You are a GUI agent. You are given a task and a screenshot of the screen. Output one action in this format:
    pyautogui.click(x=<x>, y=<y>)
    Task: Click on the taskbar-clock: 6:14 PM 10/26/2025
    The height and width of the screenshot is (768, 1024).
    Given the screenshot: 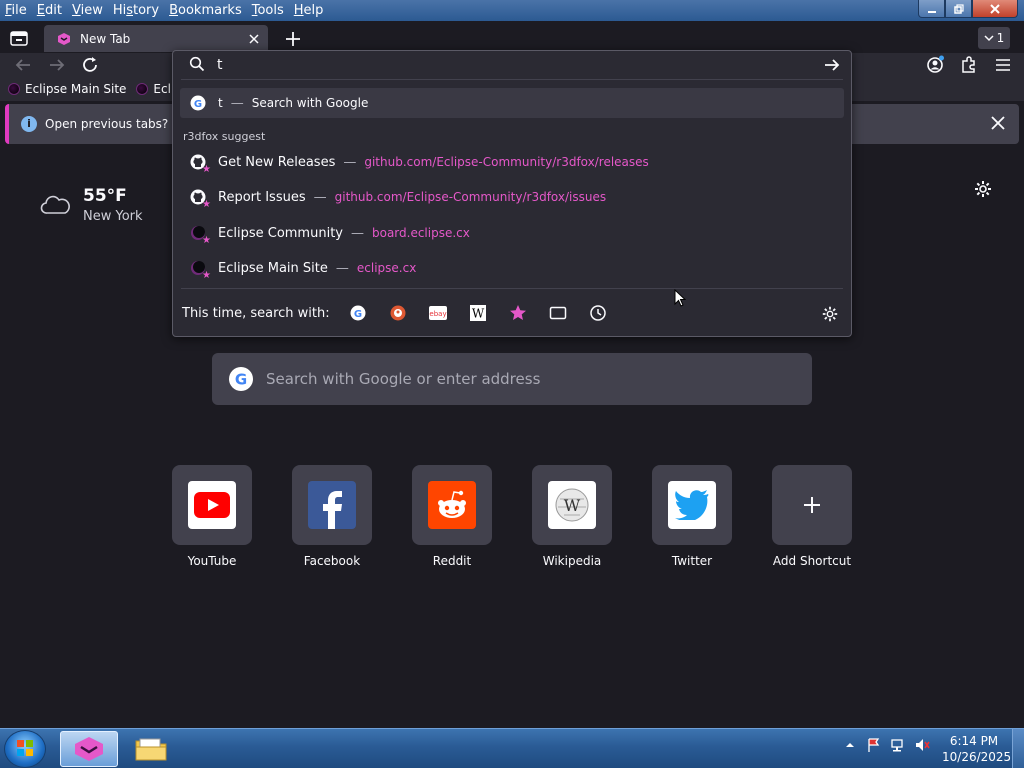 What is the action you would take?
    pyautogui.click(x=977, y=749)
    